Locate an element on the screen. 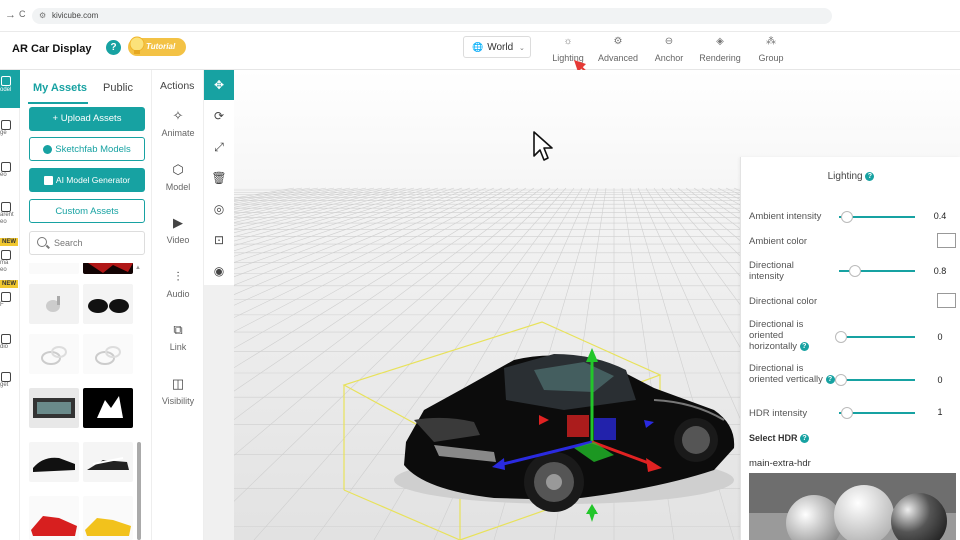 This screenshot has width=960, height=540. directional-vertical-value: 0 is located at coordinates (940, 380).